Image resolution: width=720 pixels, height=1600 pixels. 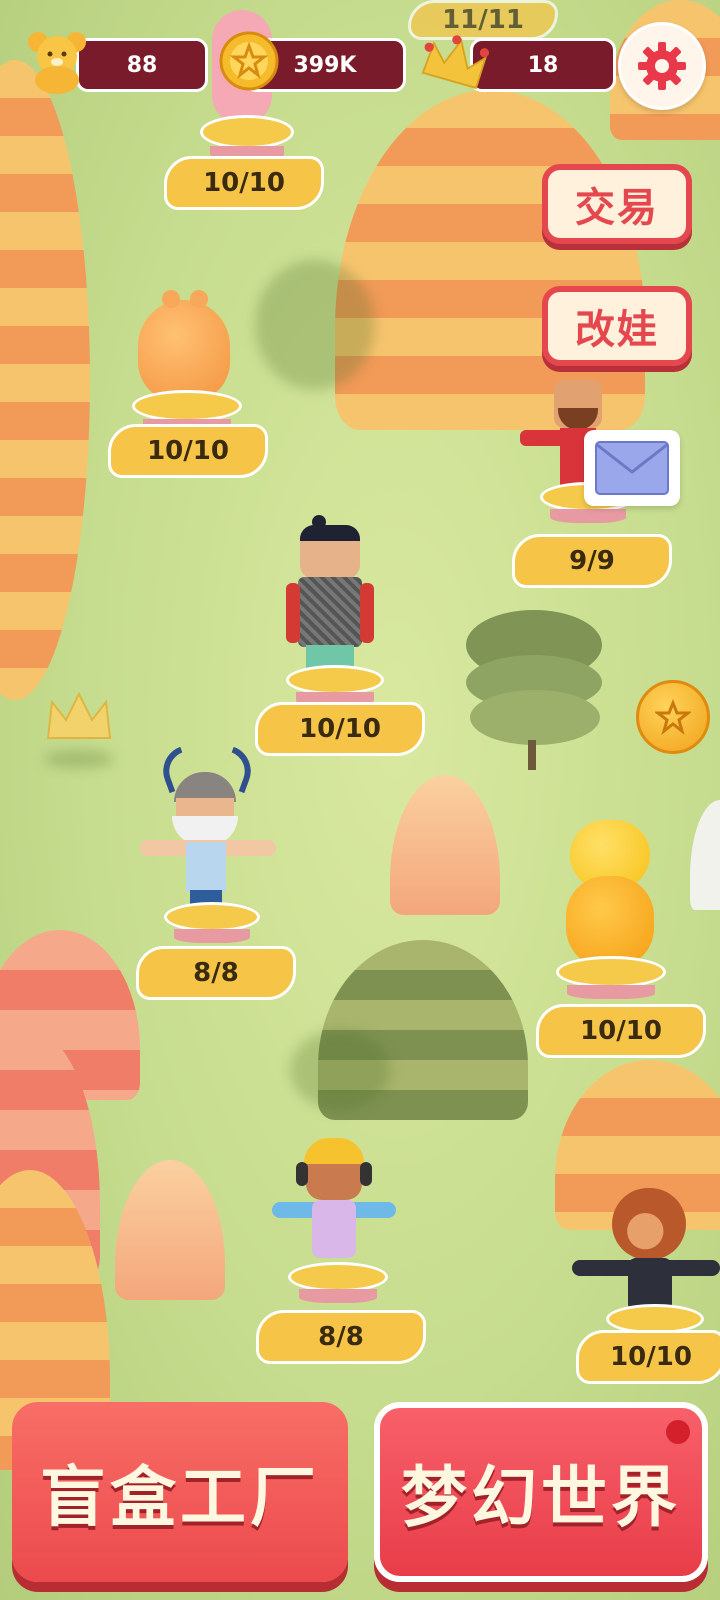 What do you see at coordinates (330, 612) in the screenshot?
I see `character-armor` at bounding box center [330, 612].